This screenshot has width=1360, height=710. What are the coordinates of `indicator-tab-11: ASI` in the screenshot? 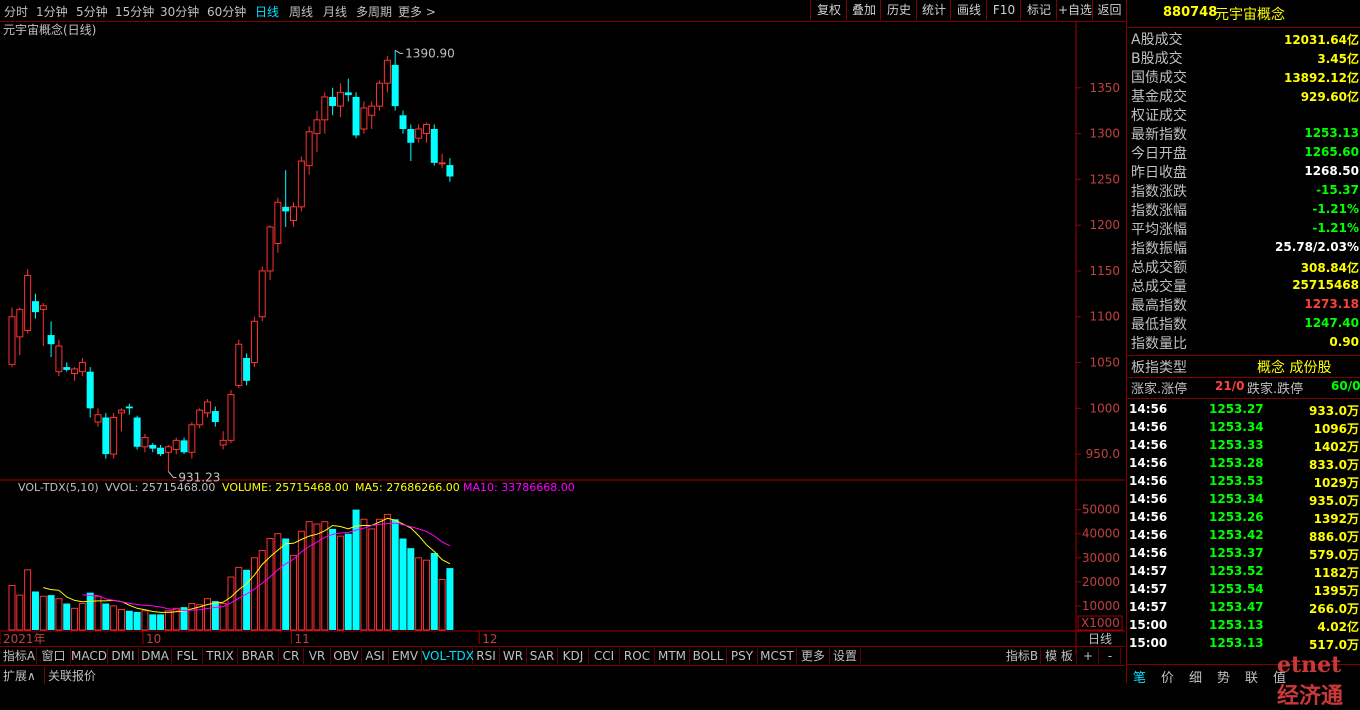 It's located at (375, 656).